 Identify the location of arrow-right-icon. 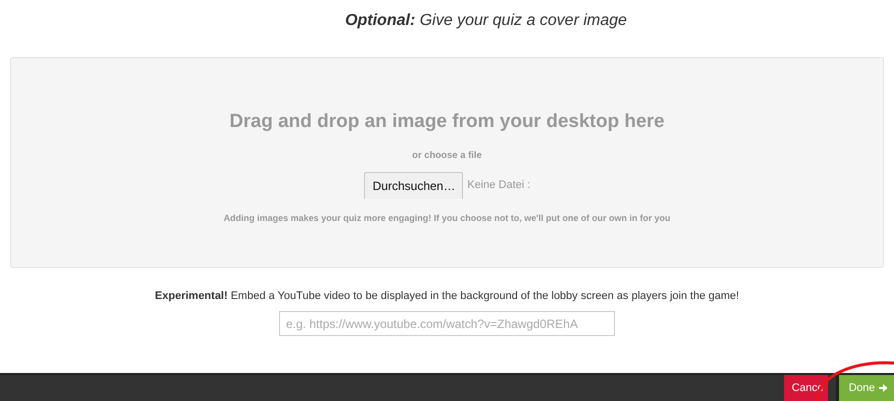
(883, 388).